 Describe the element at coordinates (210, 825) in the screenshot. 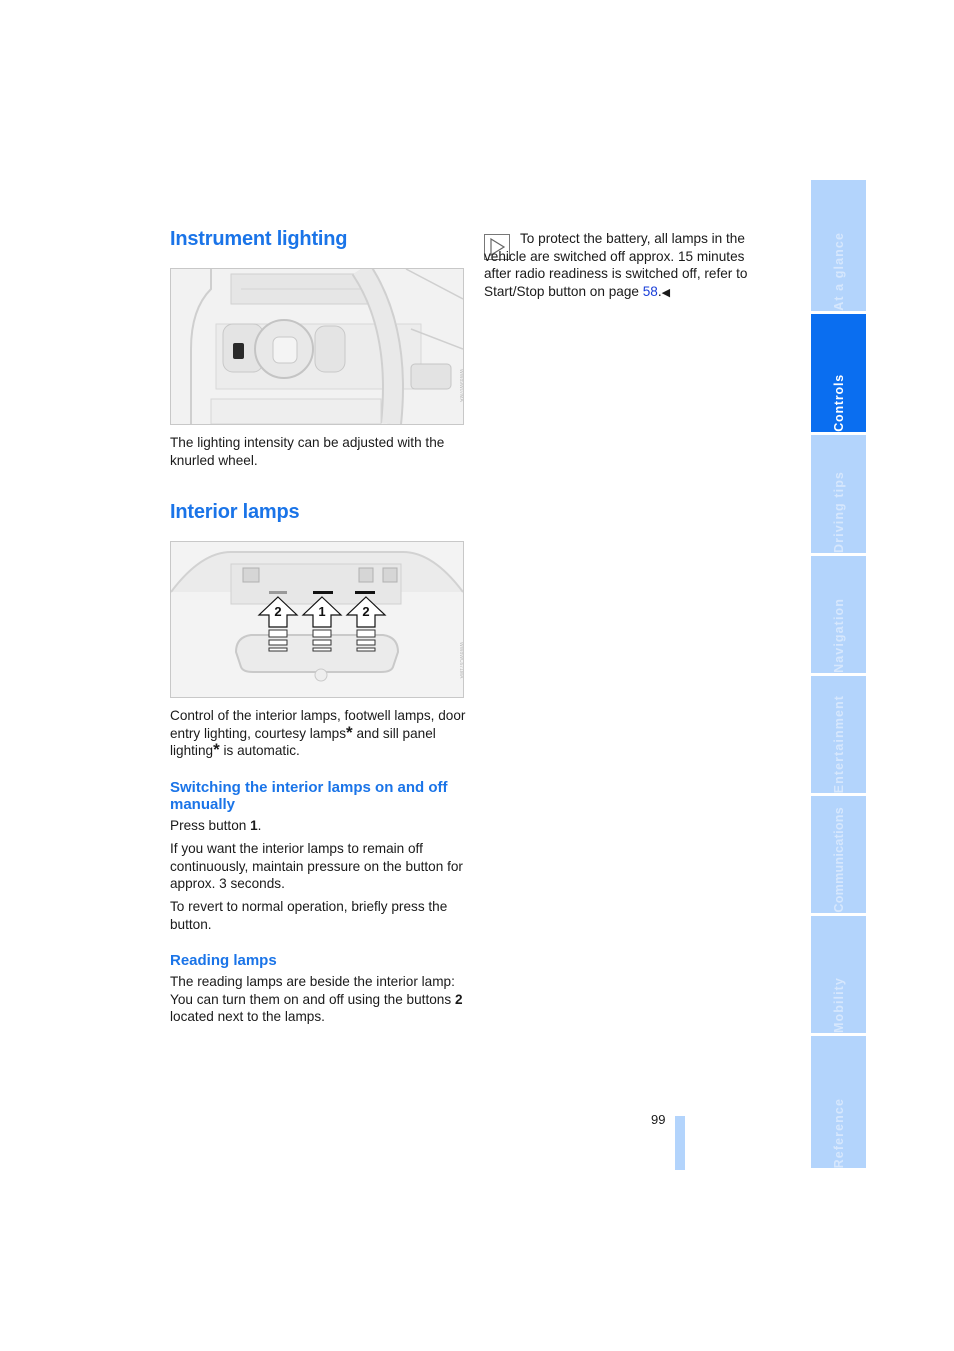

I see `text: Press button` at that location.